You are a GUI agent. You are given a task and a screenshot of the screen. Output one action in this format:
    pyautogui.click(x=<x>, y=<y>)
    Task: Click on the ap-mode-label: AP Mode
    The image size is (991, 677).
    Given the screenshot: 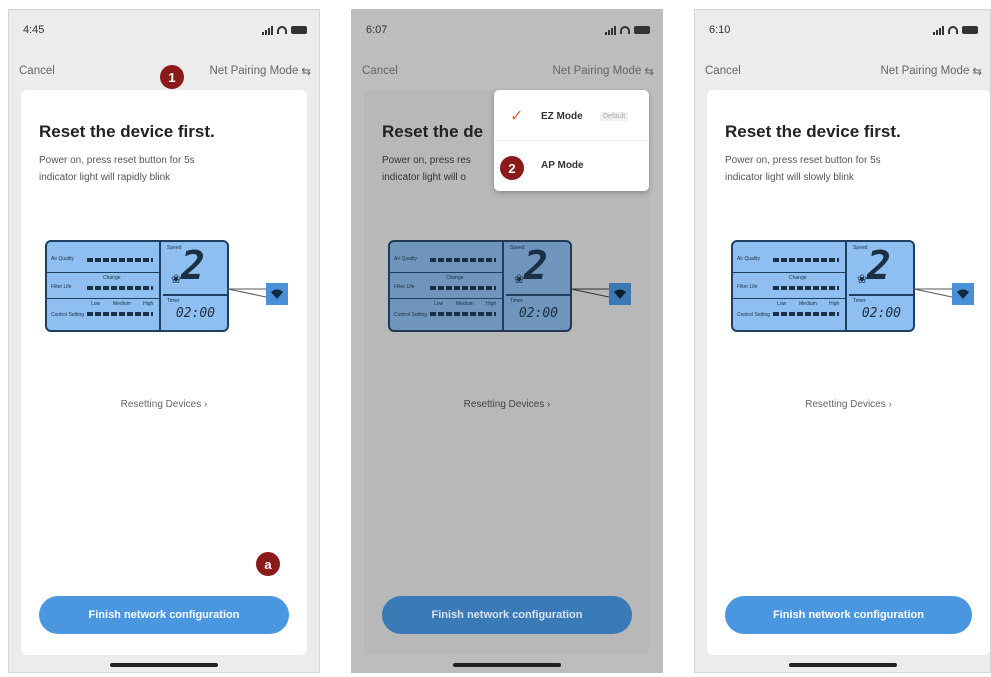 What is the action you would take?
    pyautogui.click(x=562, y=165)
    